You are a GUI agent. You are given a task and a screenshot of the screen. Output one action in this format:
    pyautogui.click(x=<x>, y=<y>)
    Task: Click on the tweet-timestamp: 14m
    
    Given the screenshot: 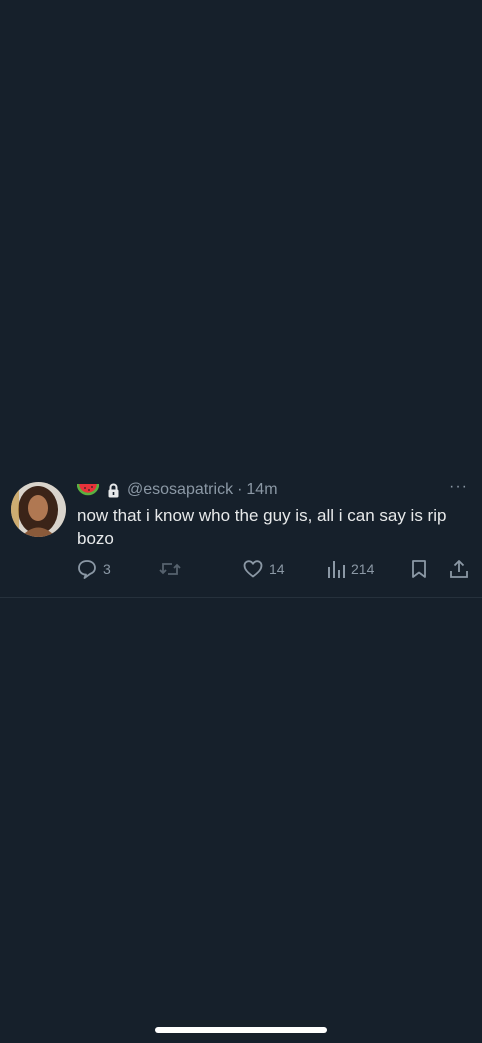 What is the action you would take?
    pyautogui.click(x=261, y=490)
    